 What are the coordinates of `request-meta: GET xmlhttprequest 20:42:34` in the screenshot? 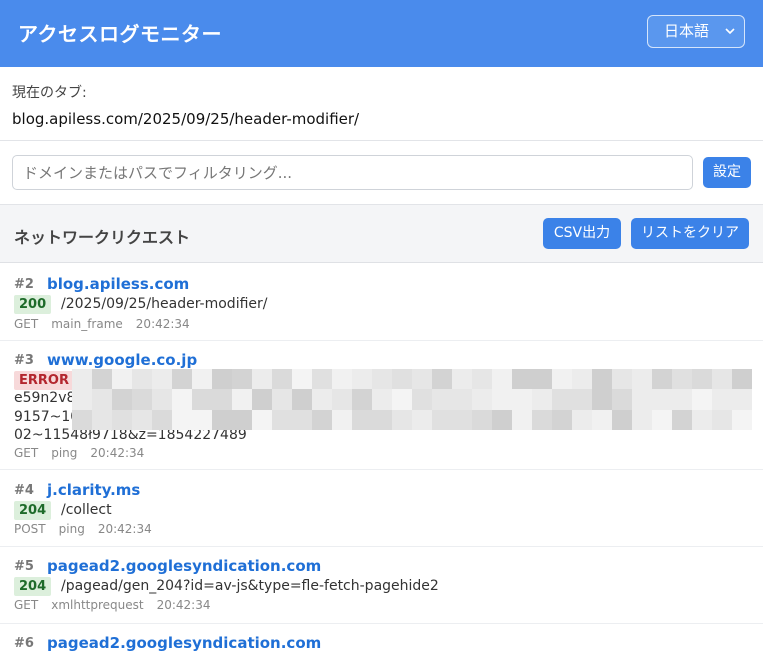 It's located at (119, 605).